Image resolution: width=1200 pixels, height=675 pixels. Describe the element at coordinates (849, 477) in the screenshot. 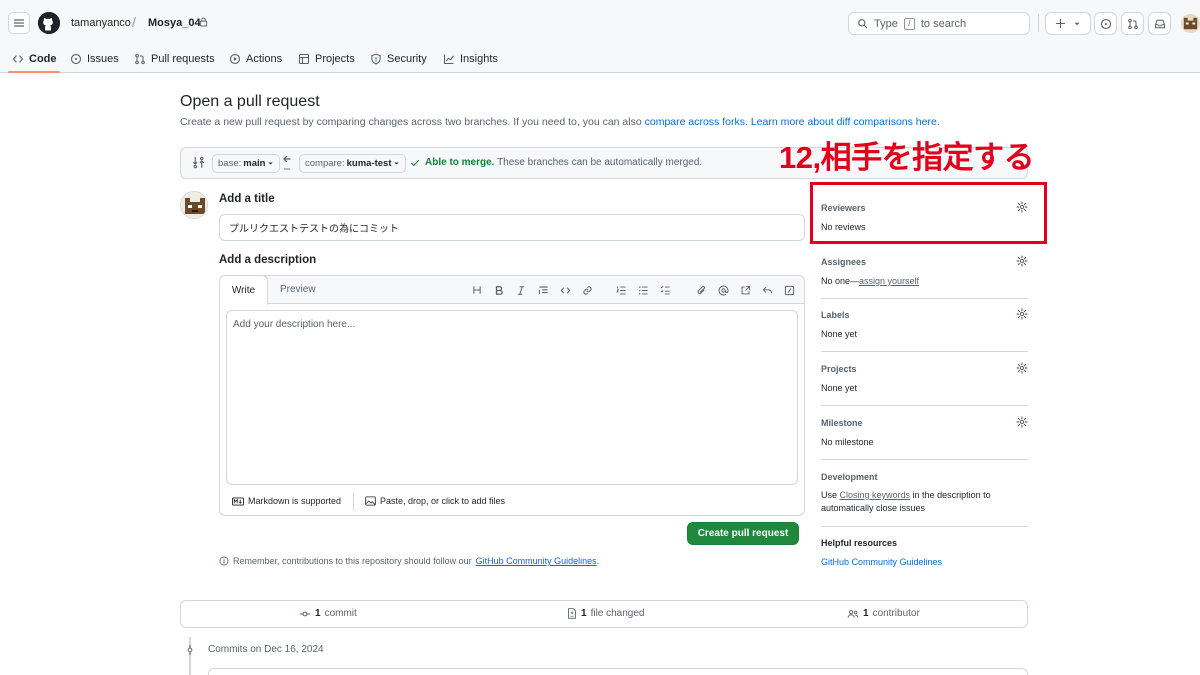

I see `development-title: Development` at that location.